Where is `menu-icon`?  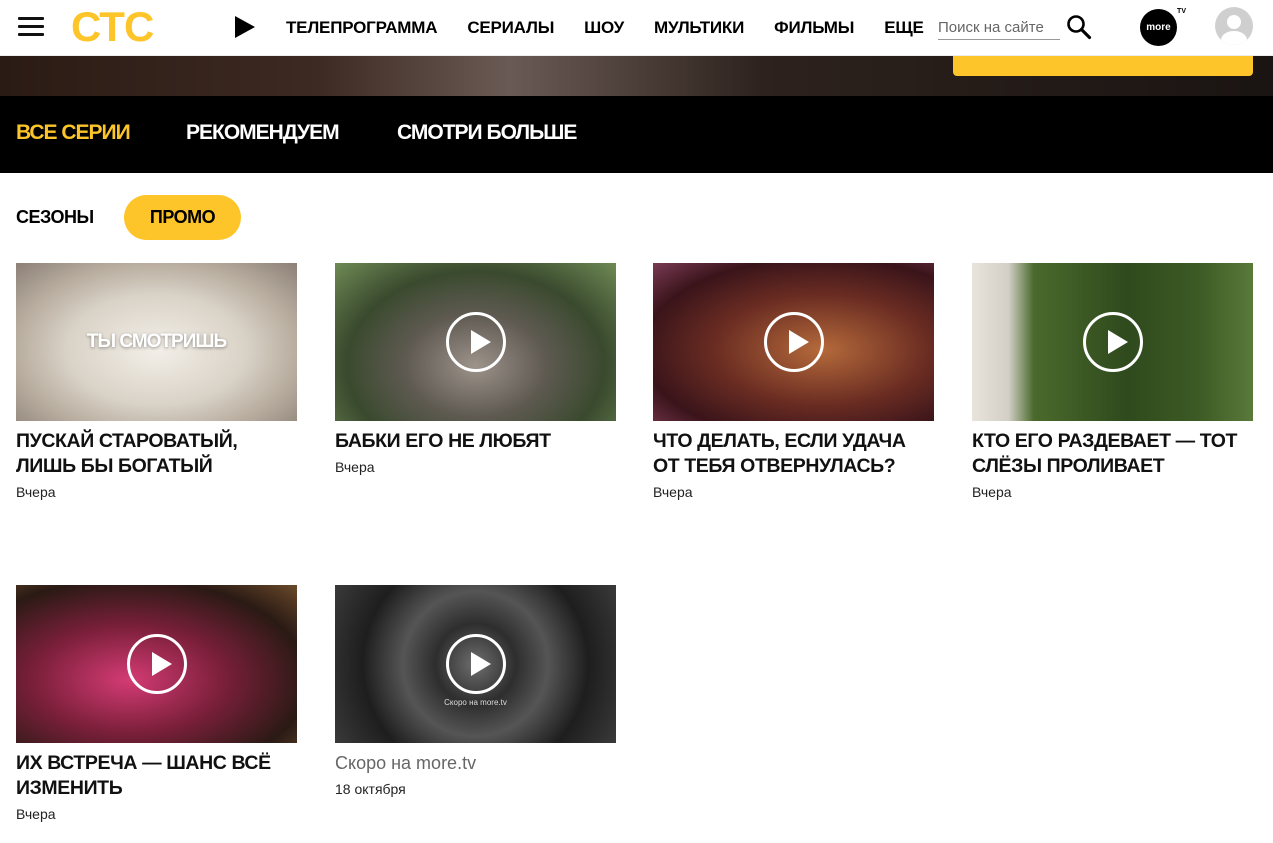 menu-icon is located at coordinates (31, 27).